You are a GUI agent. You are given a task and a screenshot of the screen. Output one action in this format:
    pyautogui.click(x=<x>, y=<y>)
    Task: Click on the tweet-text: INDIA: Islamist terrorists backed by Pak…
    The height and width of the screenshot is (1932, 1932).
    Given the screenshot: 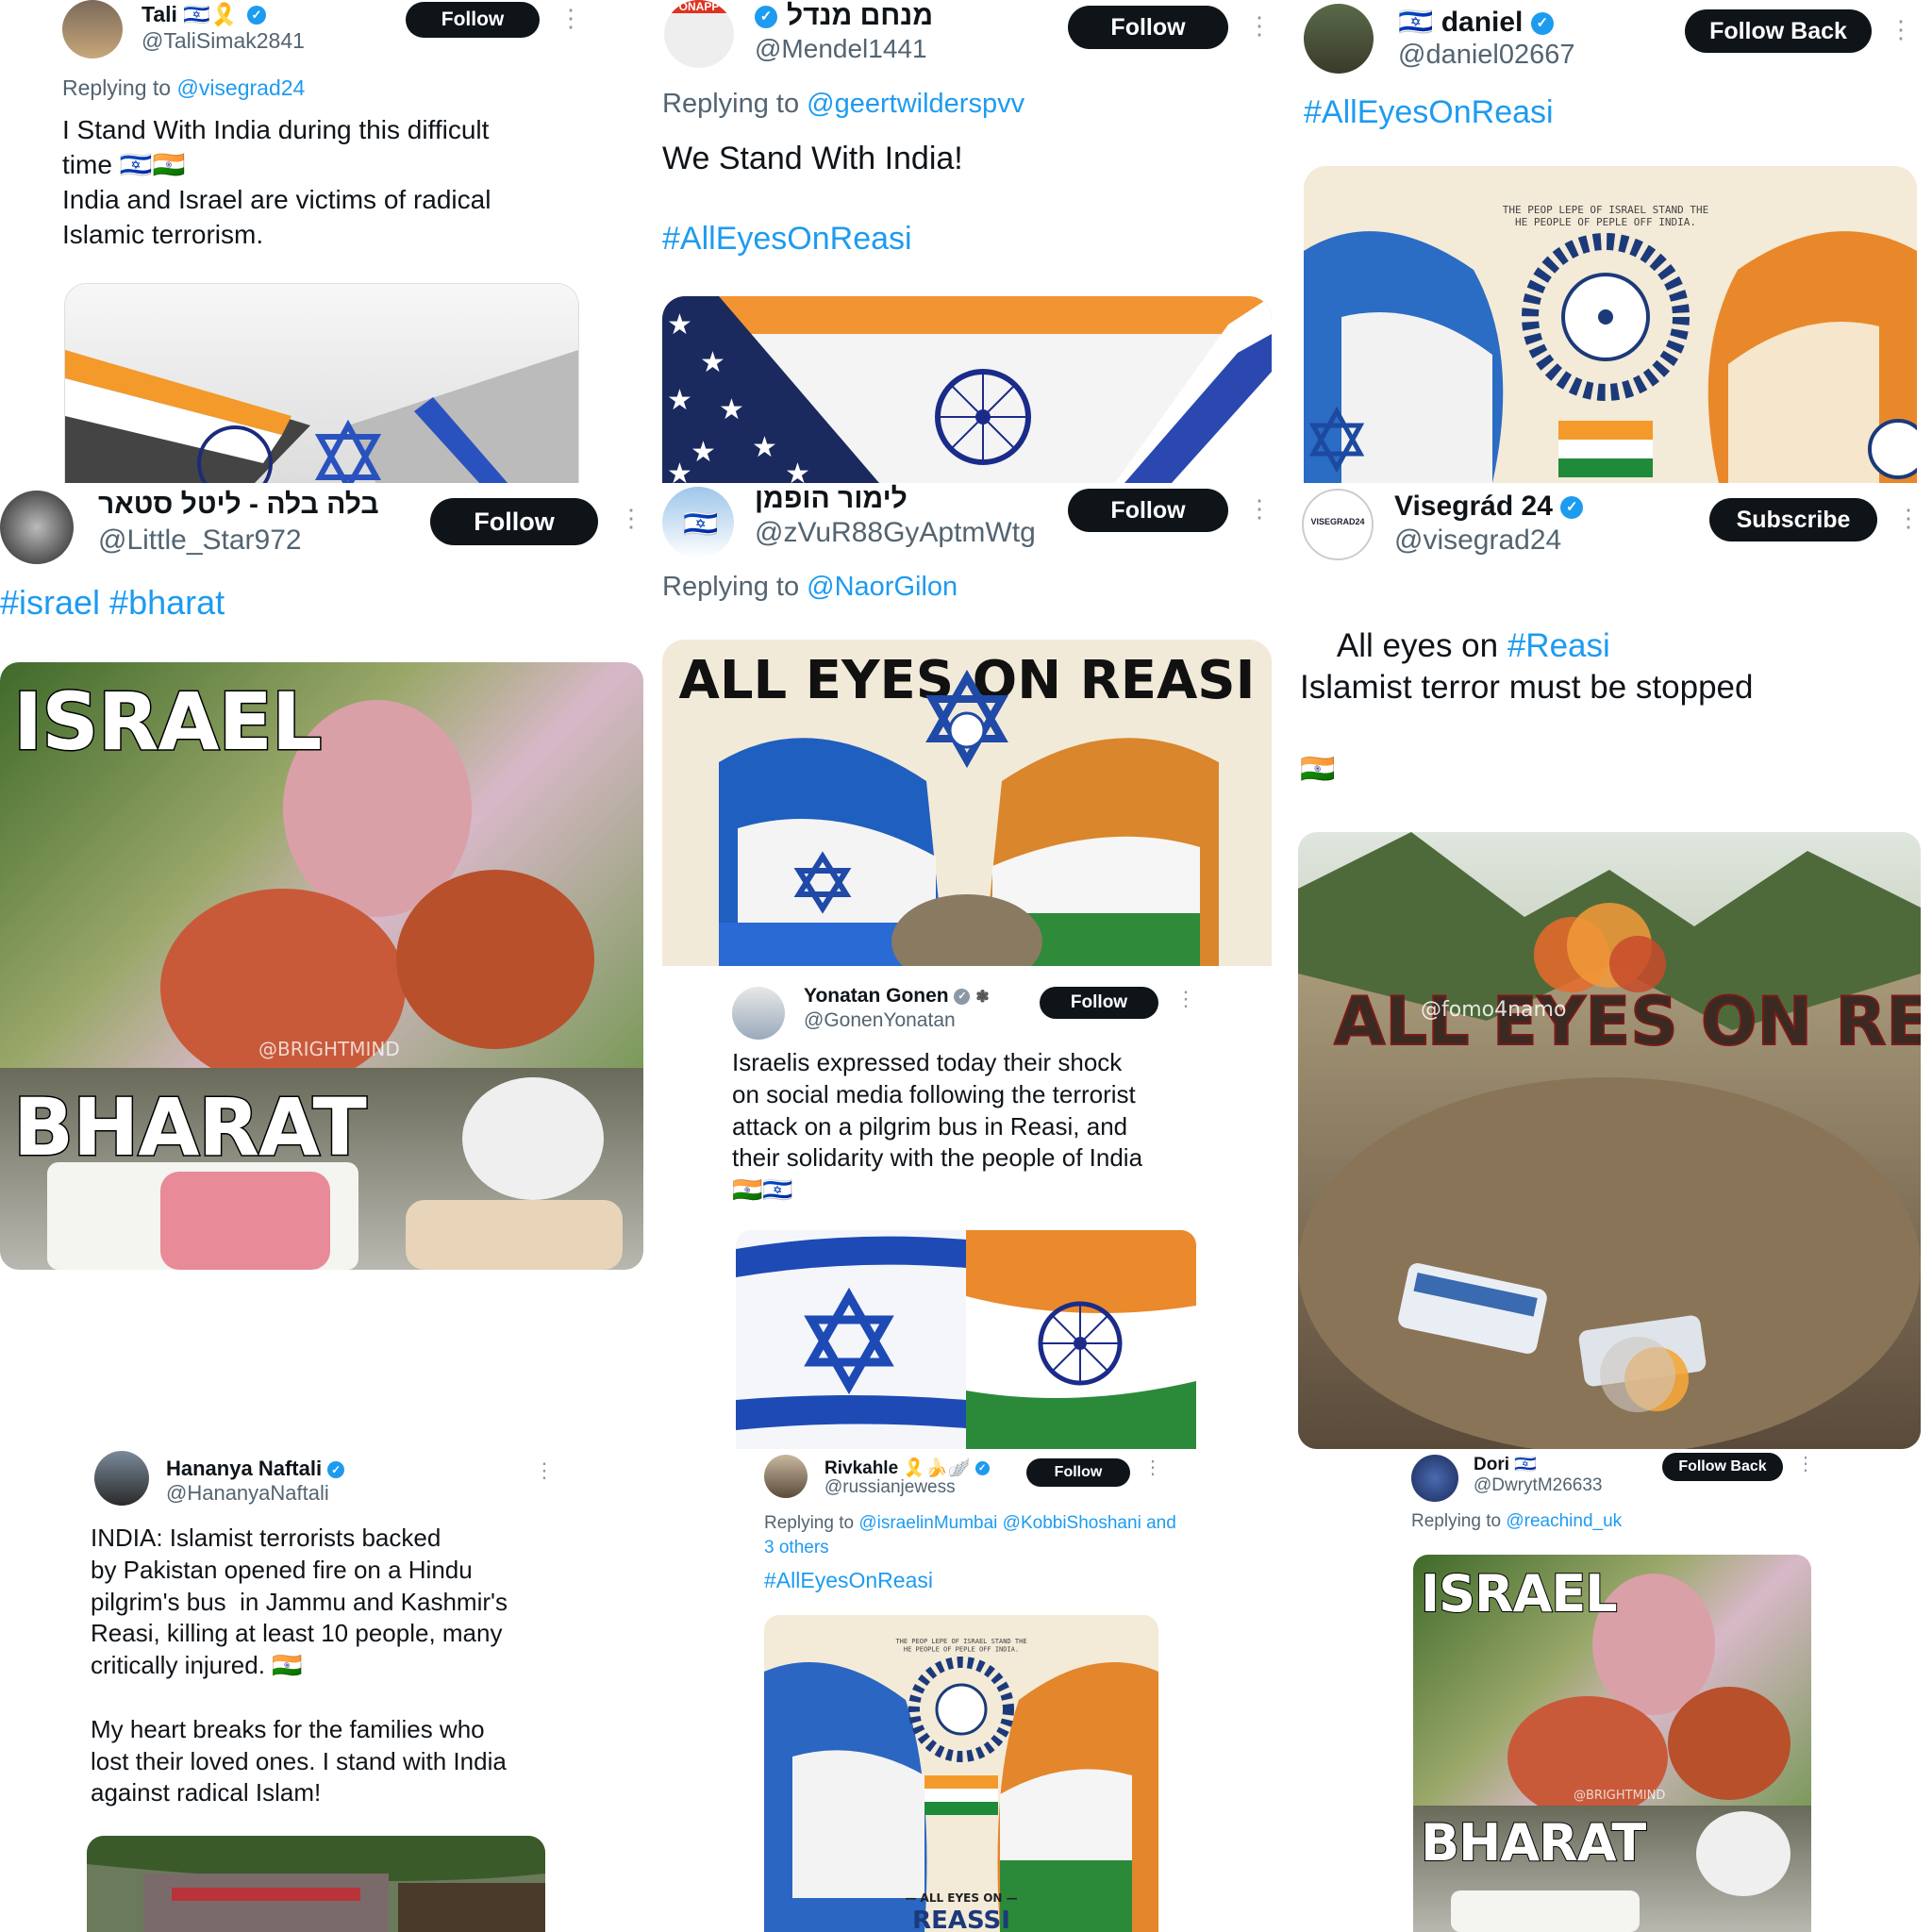 What is the action you would take?
    pyautogui.click(x=299, y=1665)
    